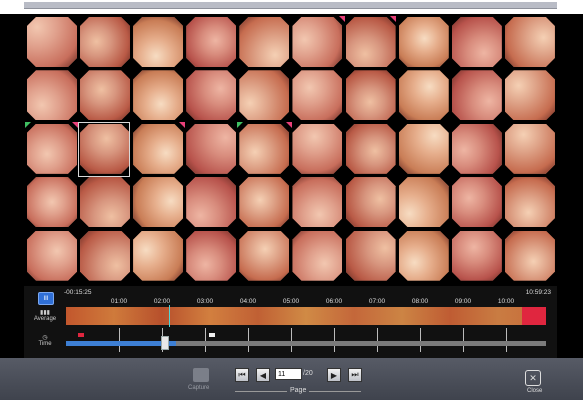  I want to click on time-label: Time, so click(45, 344).